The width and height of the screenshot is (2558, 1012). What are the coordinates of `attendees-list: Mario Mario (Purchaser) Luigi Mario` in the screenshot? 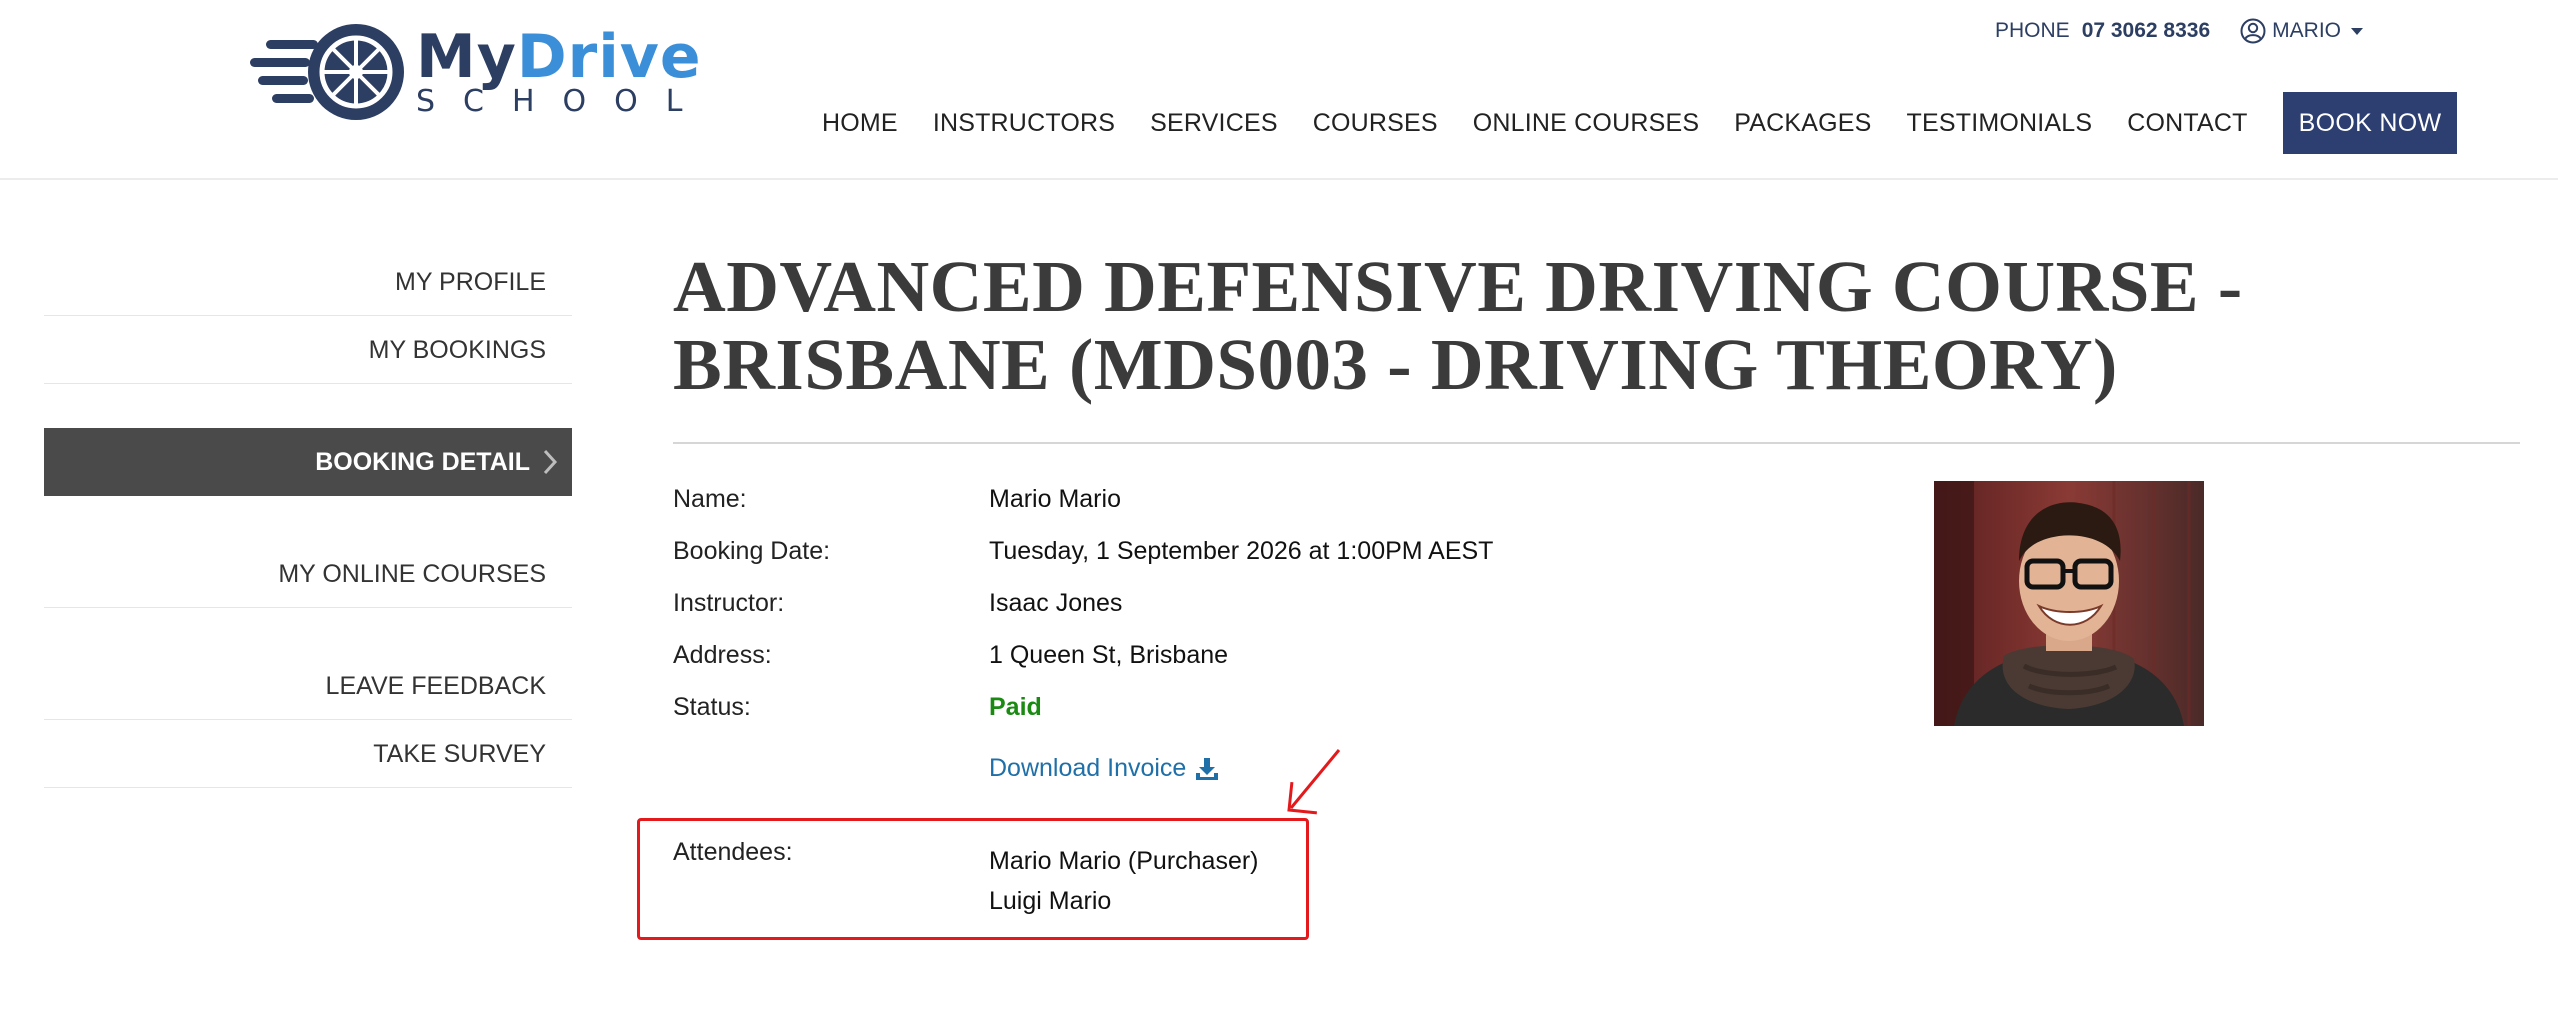 It's located at (1124, 881).